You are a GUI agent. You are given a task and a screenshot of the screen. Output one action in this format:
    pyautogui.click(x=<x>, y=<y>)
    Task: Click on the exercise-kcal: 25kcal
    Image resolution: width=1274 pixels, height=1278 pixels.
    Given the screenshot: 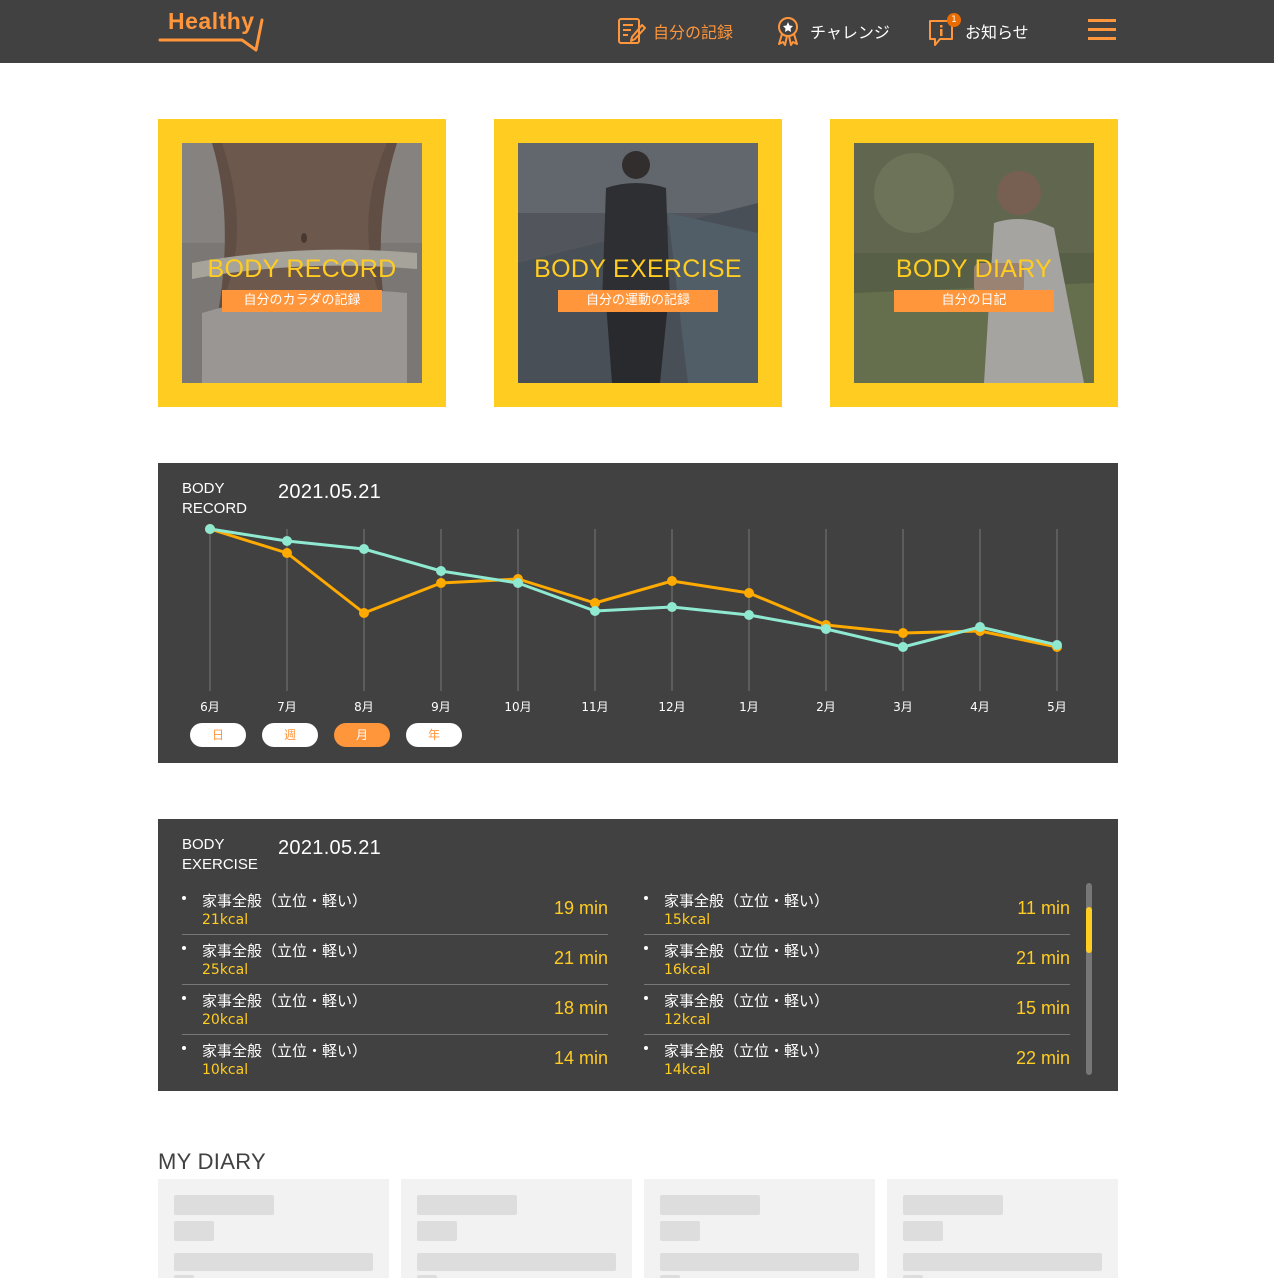 What is the action you would take?
    pyautogui.click(x=225, y=970)
    